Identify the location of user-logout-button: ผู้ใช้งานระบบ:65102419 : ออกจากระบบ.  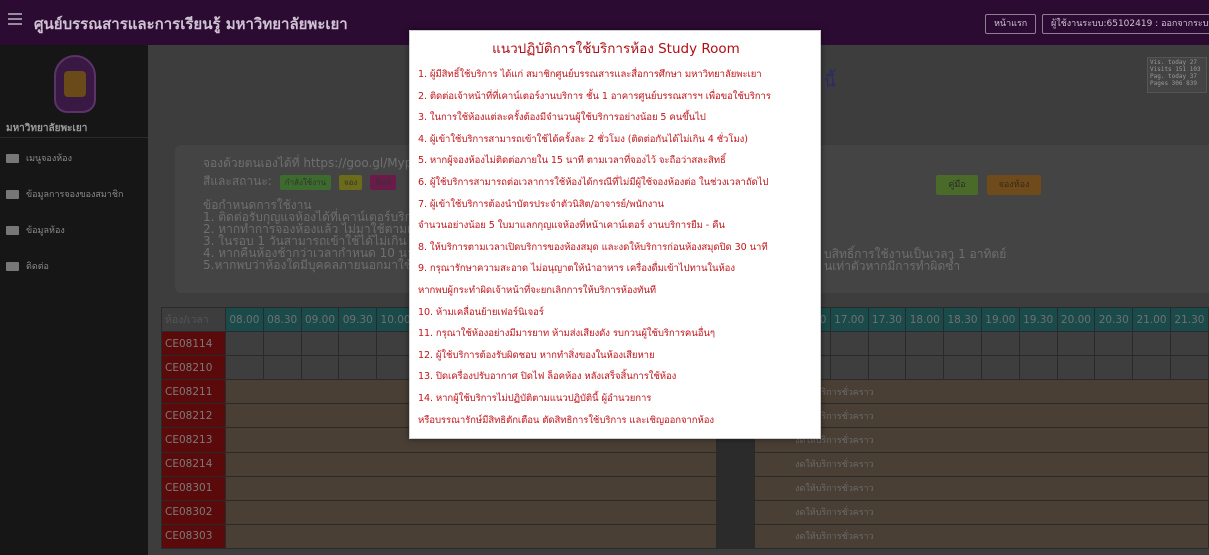
(1125, 24).